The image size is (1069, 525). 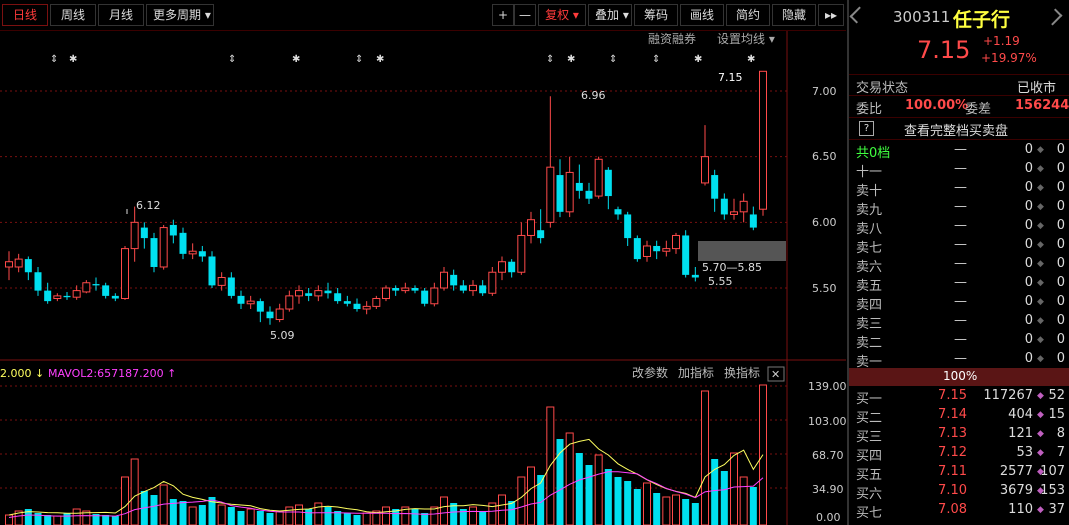 I want to click on bid-row: 买一 7.15 117267 ◆ 52, so click(x=959, y=397).